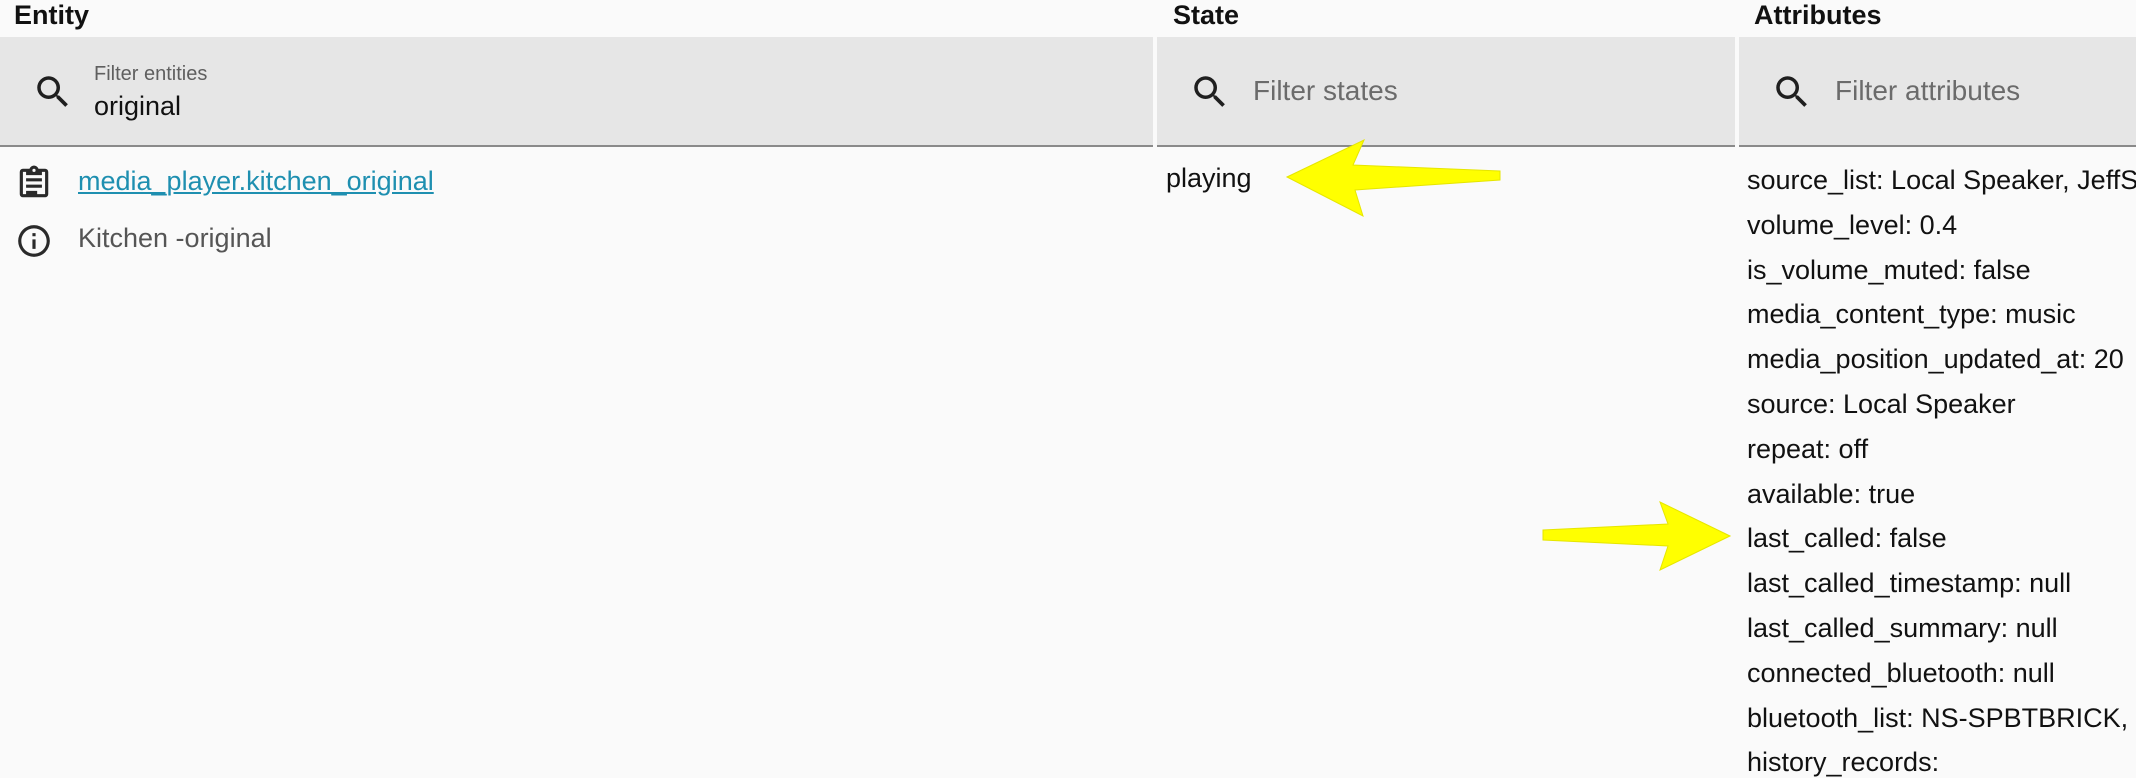 Image resolution: width=2136 pixels, height=778 pixels. I want to click on attribute-item: source: Local Speaker, so click(1881, 403).